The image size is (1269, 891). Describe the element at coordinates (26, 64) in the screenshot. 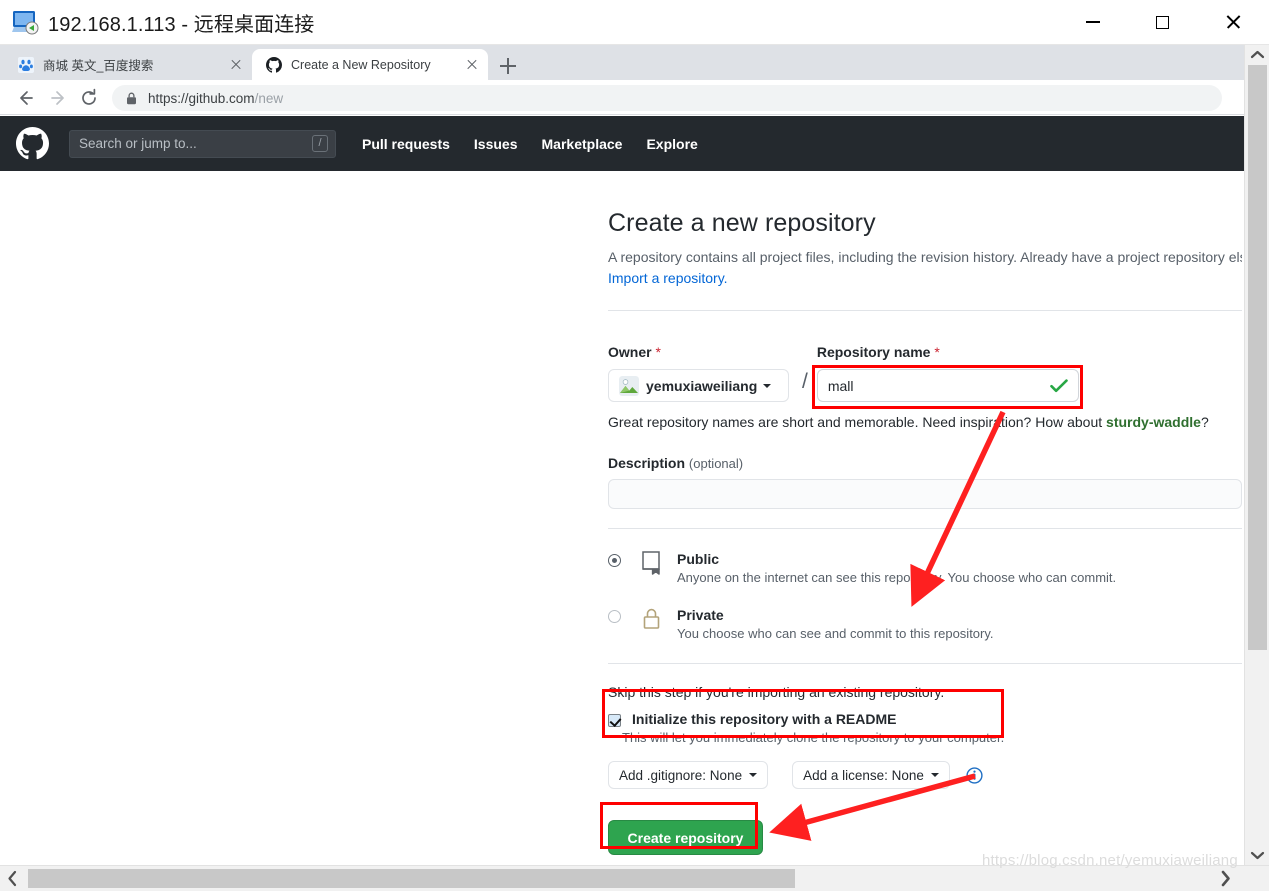

I see `baidu-icon` at that location.